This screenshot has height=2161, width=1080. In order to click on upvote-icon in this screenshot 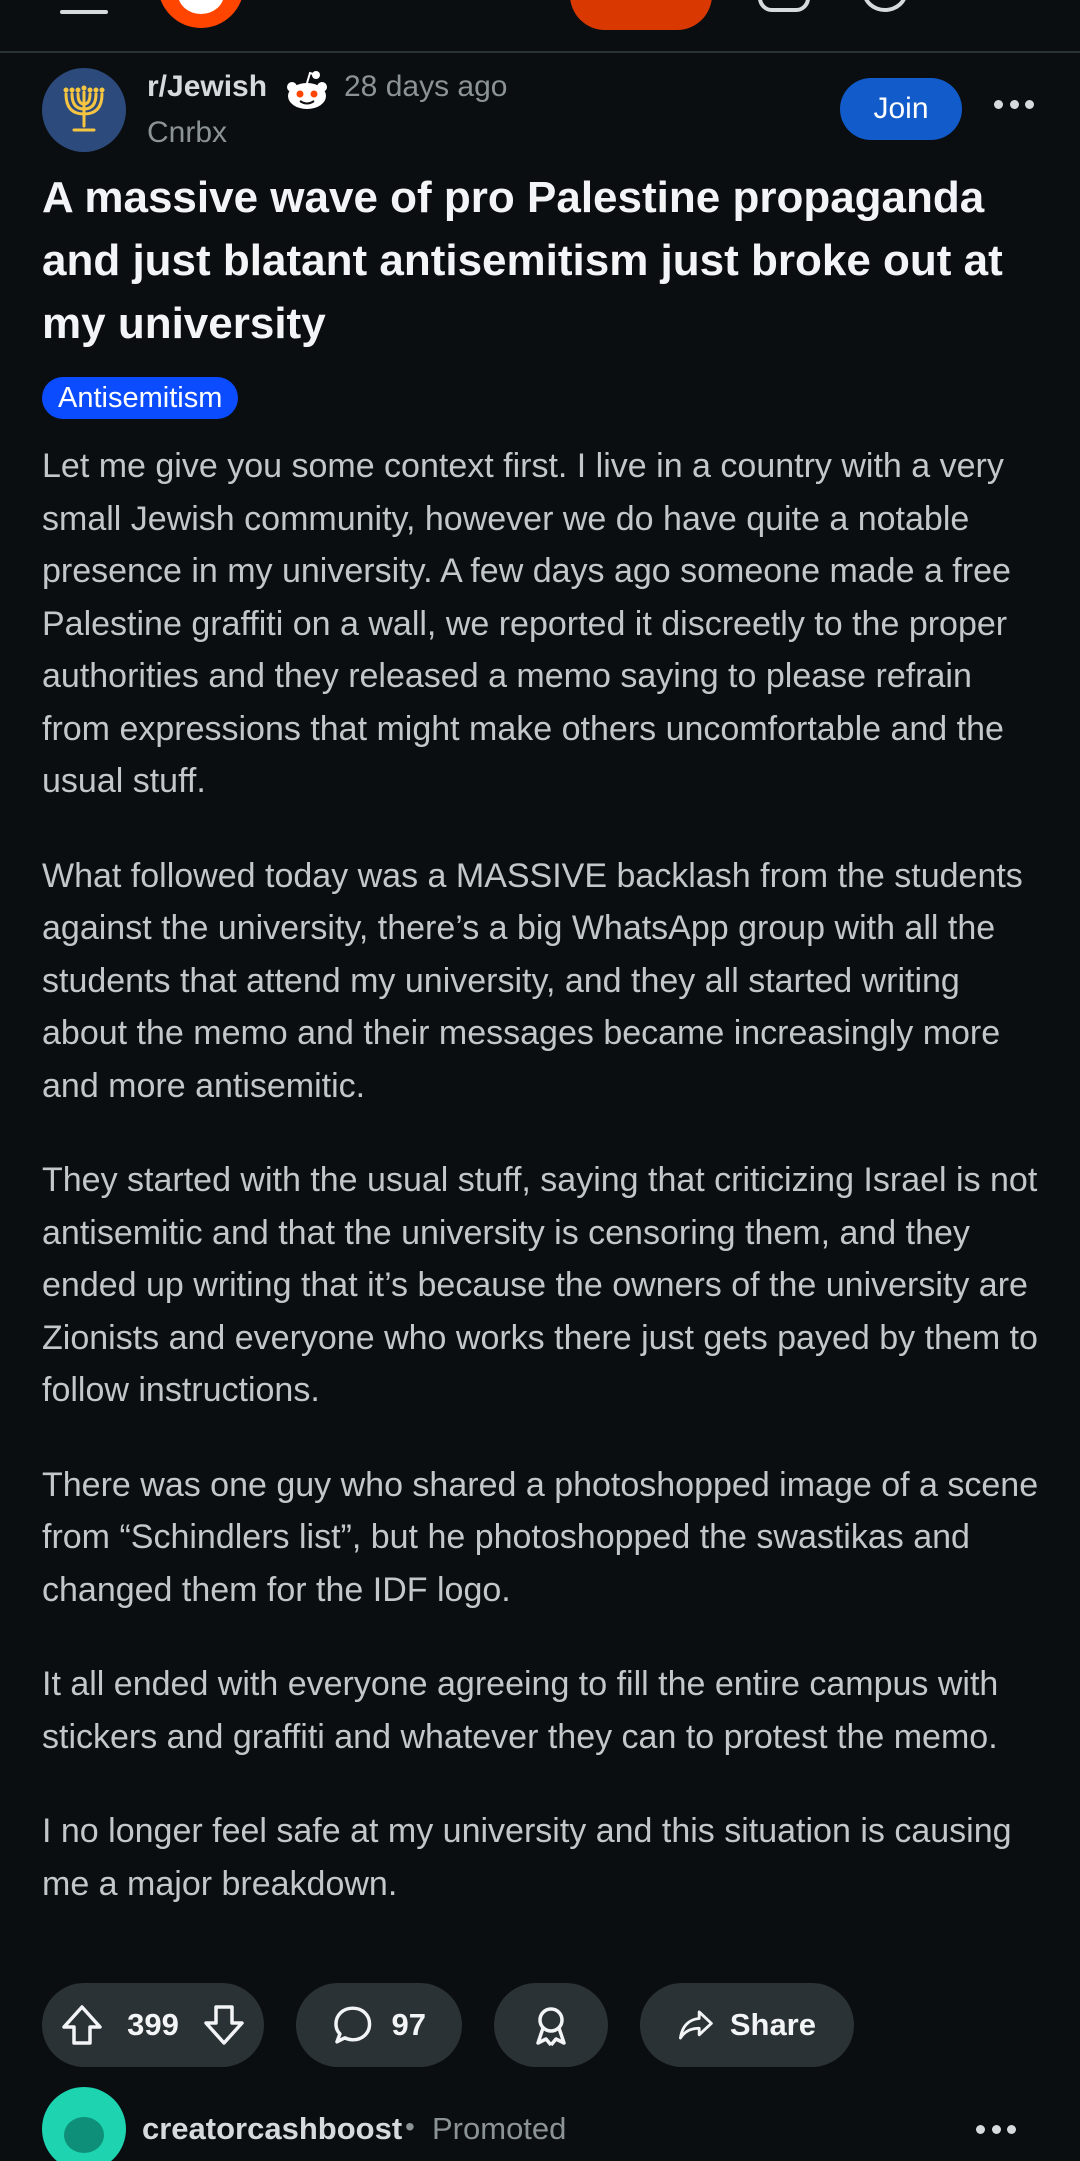, I will do `click(82, 2025)`.